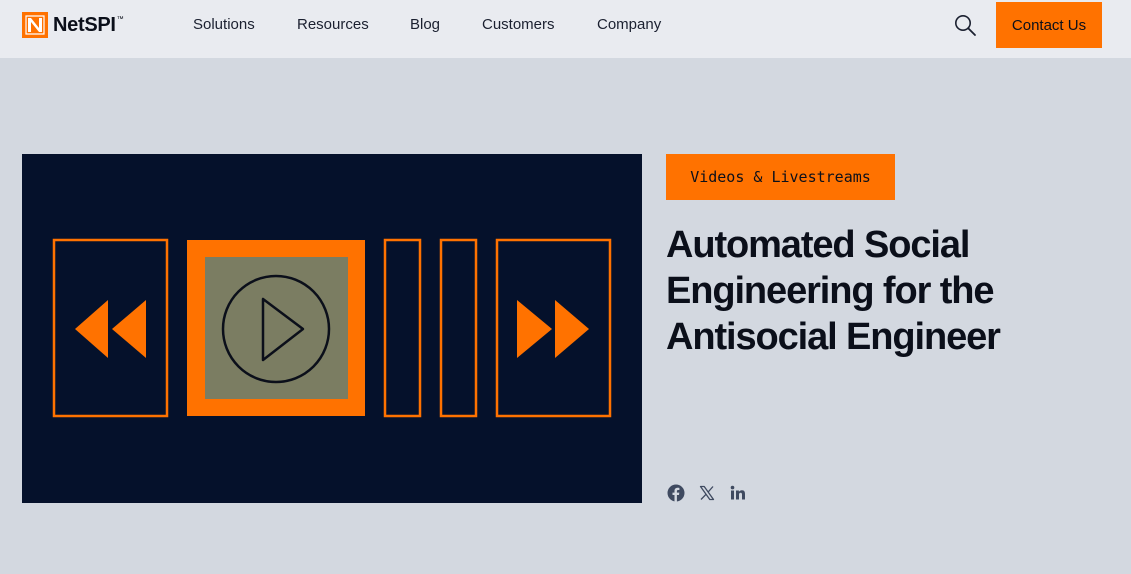 This screenshot has width=1131, height=574. What do you see at coordinates (518, 25) in the screenshot?
I see `nav-customers: Customers` at bounding box center [518, 25].